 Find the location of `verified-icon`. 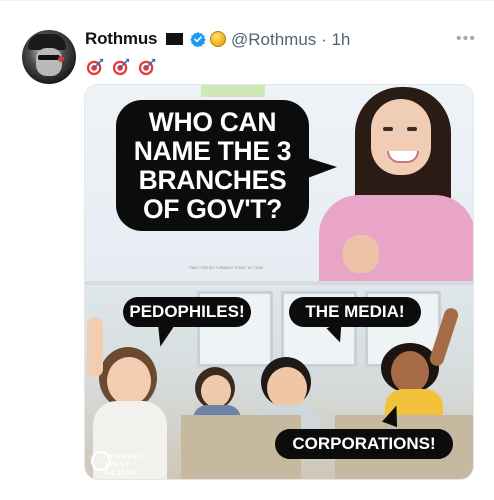

verified-icon is located at coordinates (198, 39).